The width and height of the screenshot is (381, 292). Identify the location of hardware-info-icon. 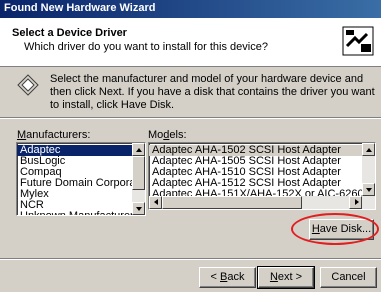
(28, 85).